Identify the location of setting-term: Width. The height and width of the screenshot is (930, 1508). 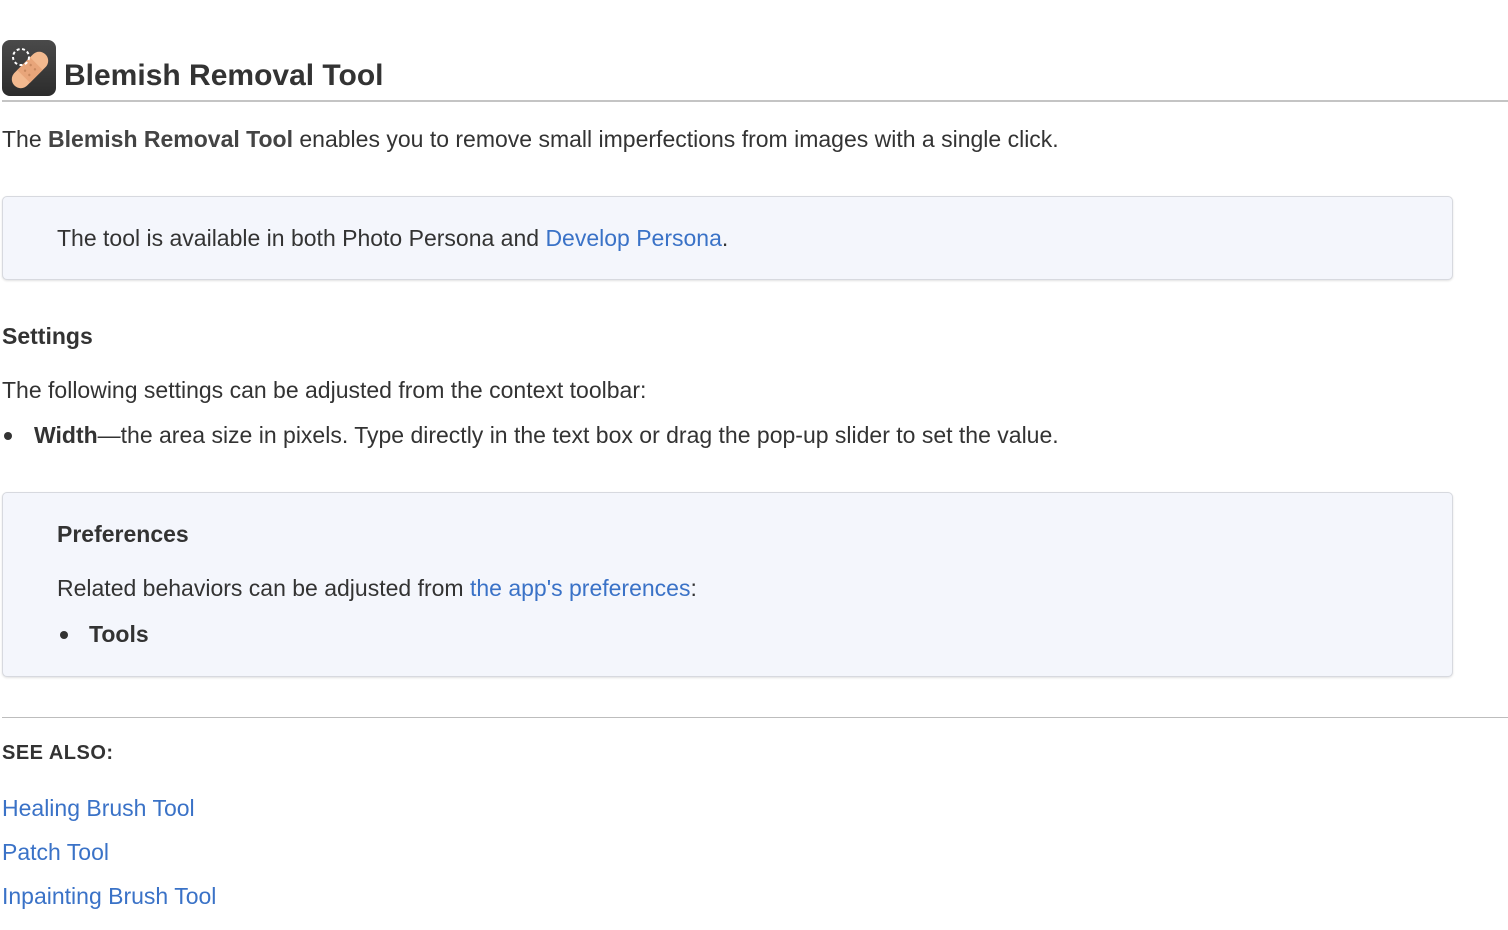
(66, 435).